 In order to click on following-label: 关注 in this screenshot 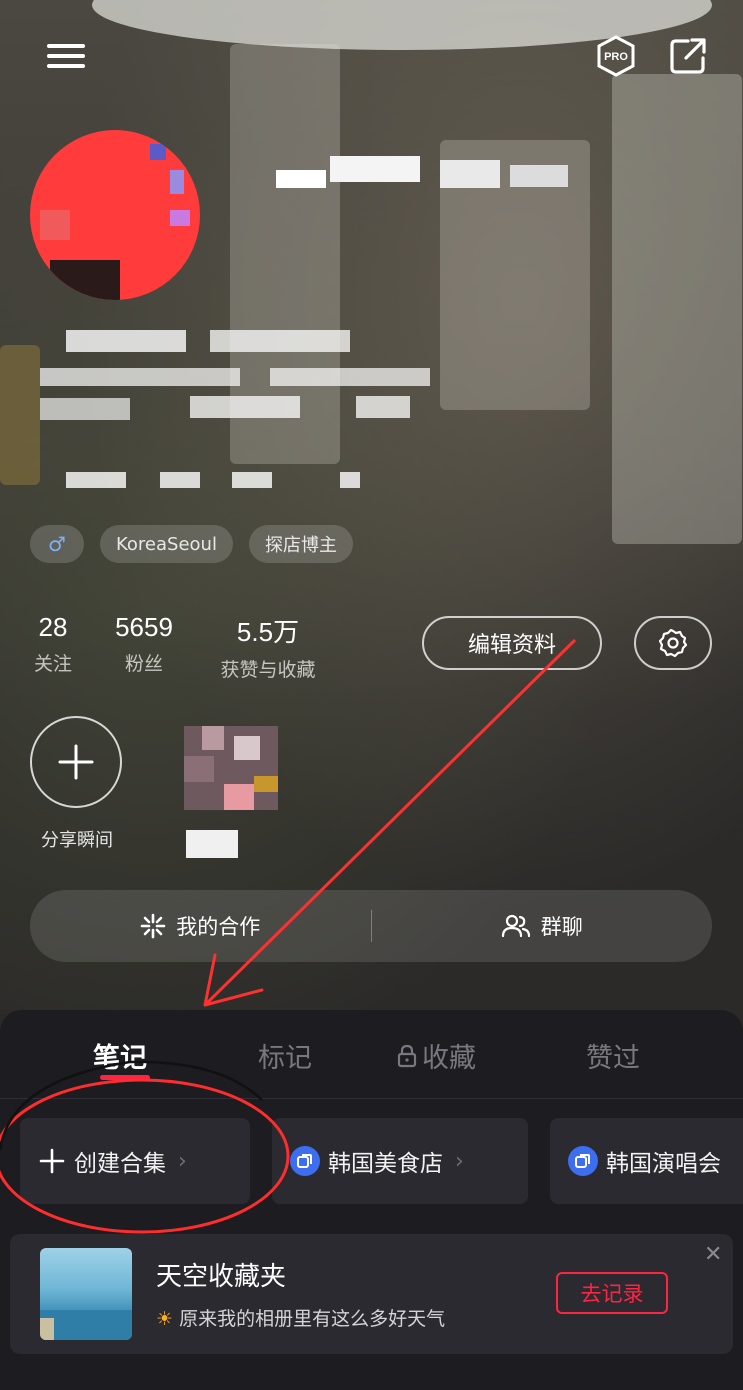, I will do `click(52, 664)`.